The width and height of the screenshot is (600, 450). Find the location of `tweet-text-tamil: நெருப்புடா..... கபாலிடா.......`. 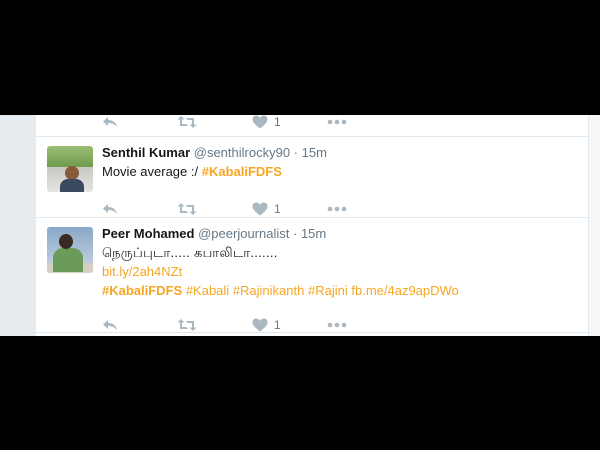

tweet-text-tamil: நெருப்புடா..... கபாலிடா....... is located at coordinates (190, 252).